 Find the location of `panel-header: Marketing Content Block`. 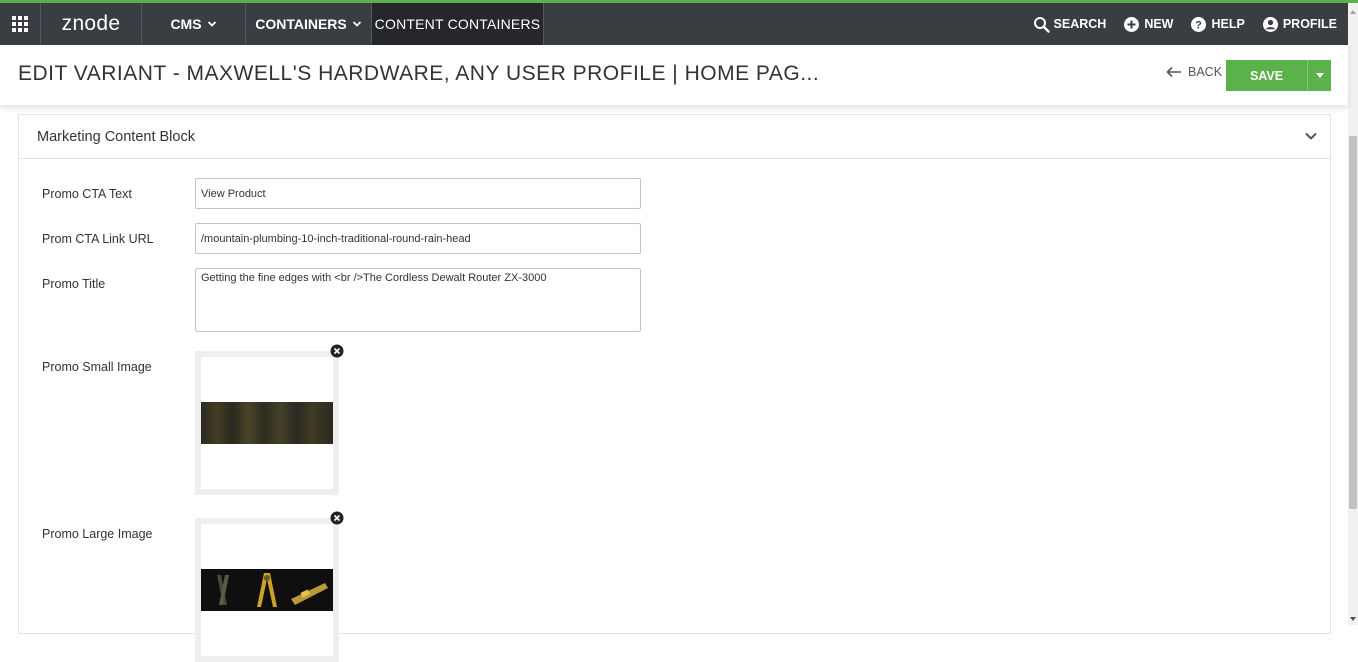

panel-header: Marketing Content Block is located at coordinates (674, 137).